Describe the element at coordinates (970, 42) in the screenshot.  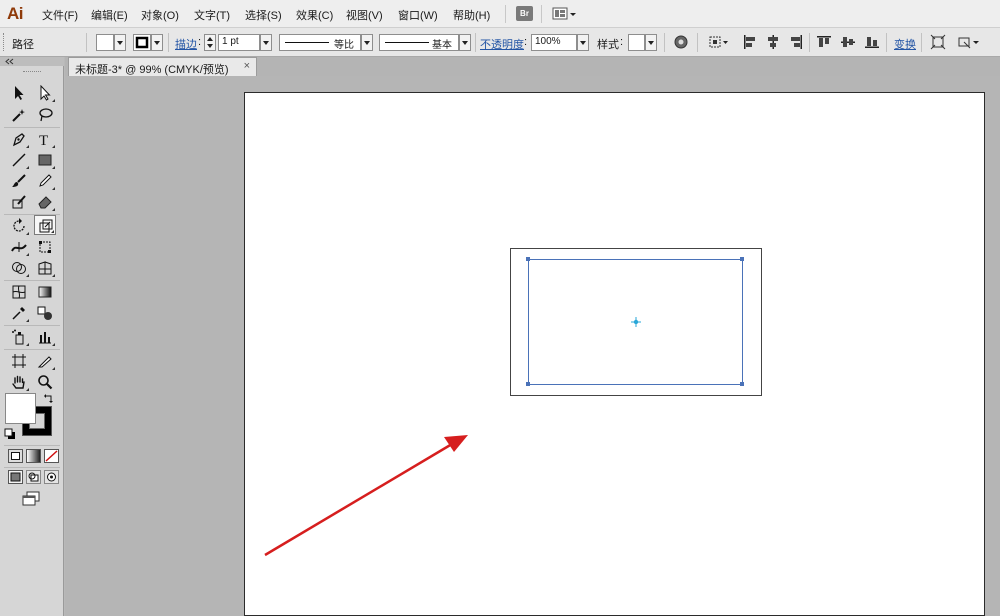
I see `panel-menu-button` at that location.